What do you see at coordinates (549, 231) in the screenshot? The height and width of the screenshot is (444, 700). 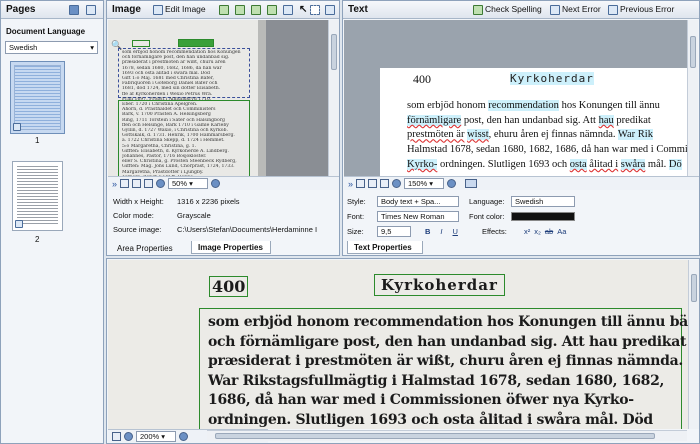 I see `strikethrough-icon: ab` at bounding box center [549, 231].